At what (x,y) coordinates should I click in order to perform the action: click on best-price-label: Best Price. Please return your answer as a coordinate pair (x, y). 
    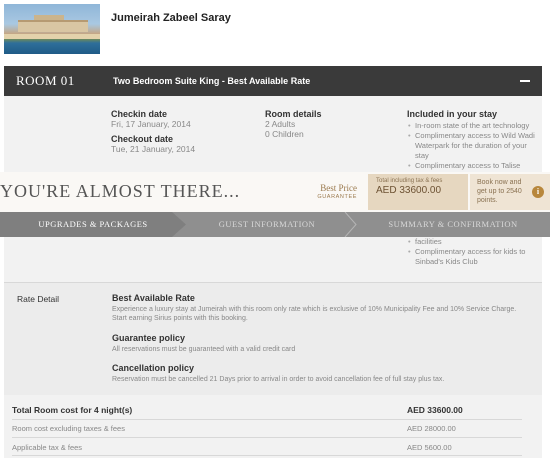
    Looking at the image, I should click on (338, 188).